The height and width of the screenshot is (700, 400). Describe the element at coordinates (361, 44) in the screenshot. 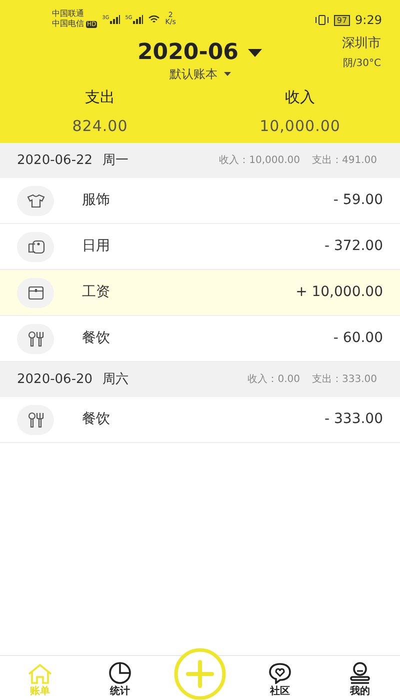

I see `city-name: 深圳市` at that location.